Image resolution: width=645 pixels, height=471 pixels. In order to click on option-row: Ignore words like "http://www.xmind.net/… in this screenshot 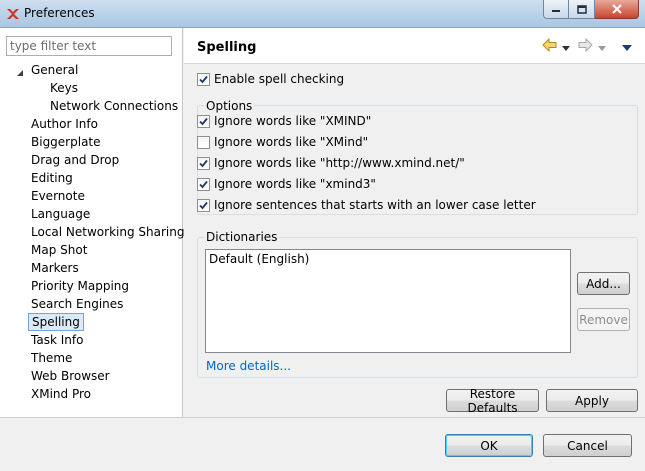, I will do `click(331, 163)`.